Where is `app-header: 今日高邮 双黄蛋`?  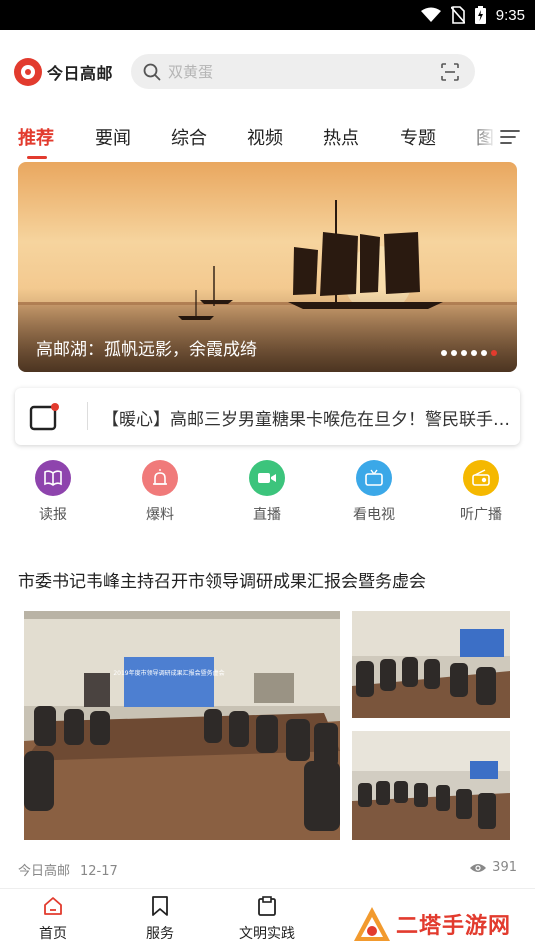
app-header: 今日高邮 双黄蛋 is located at coordinates (267, 72).